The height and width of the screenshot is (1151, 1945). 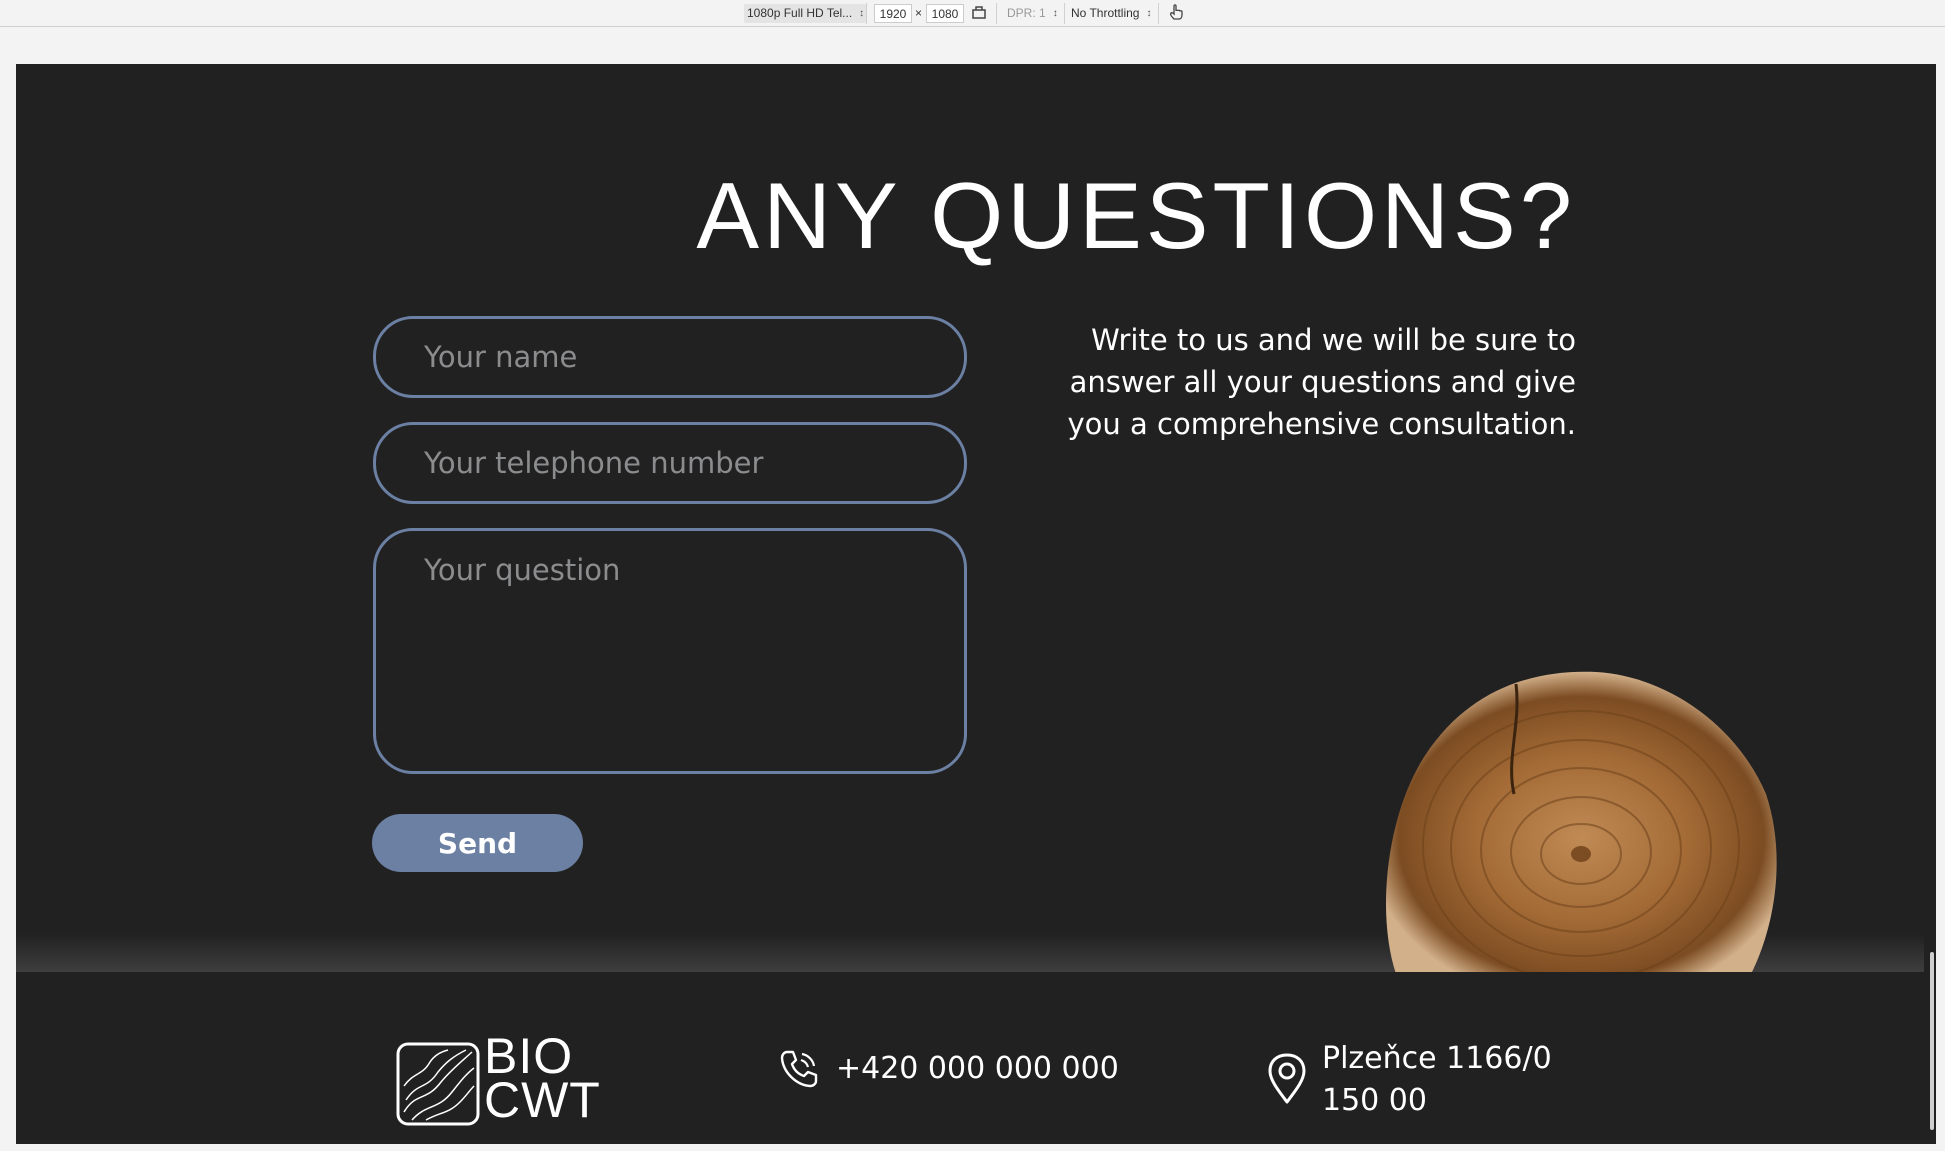 I want to click on telephone-input, so click(x=670, y=463).